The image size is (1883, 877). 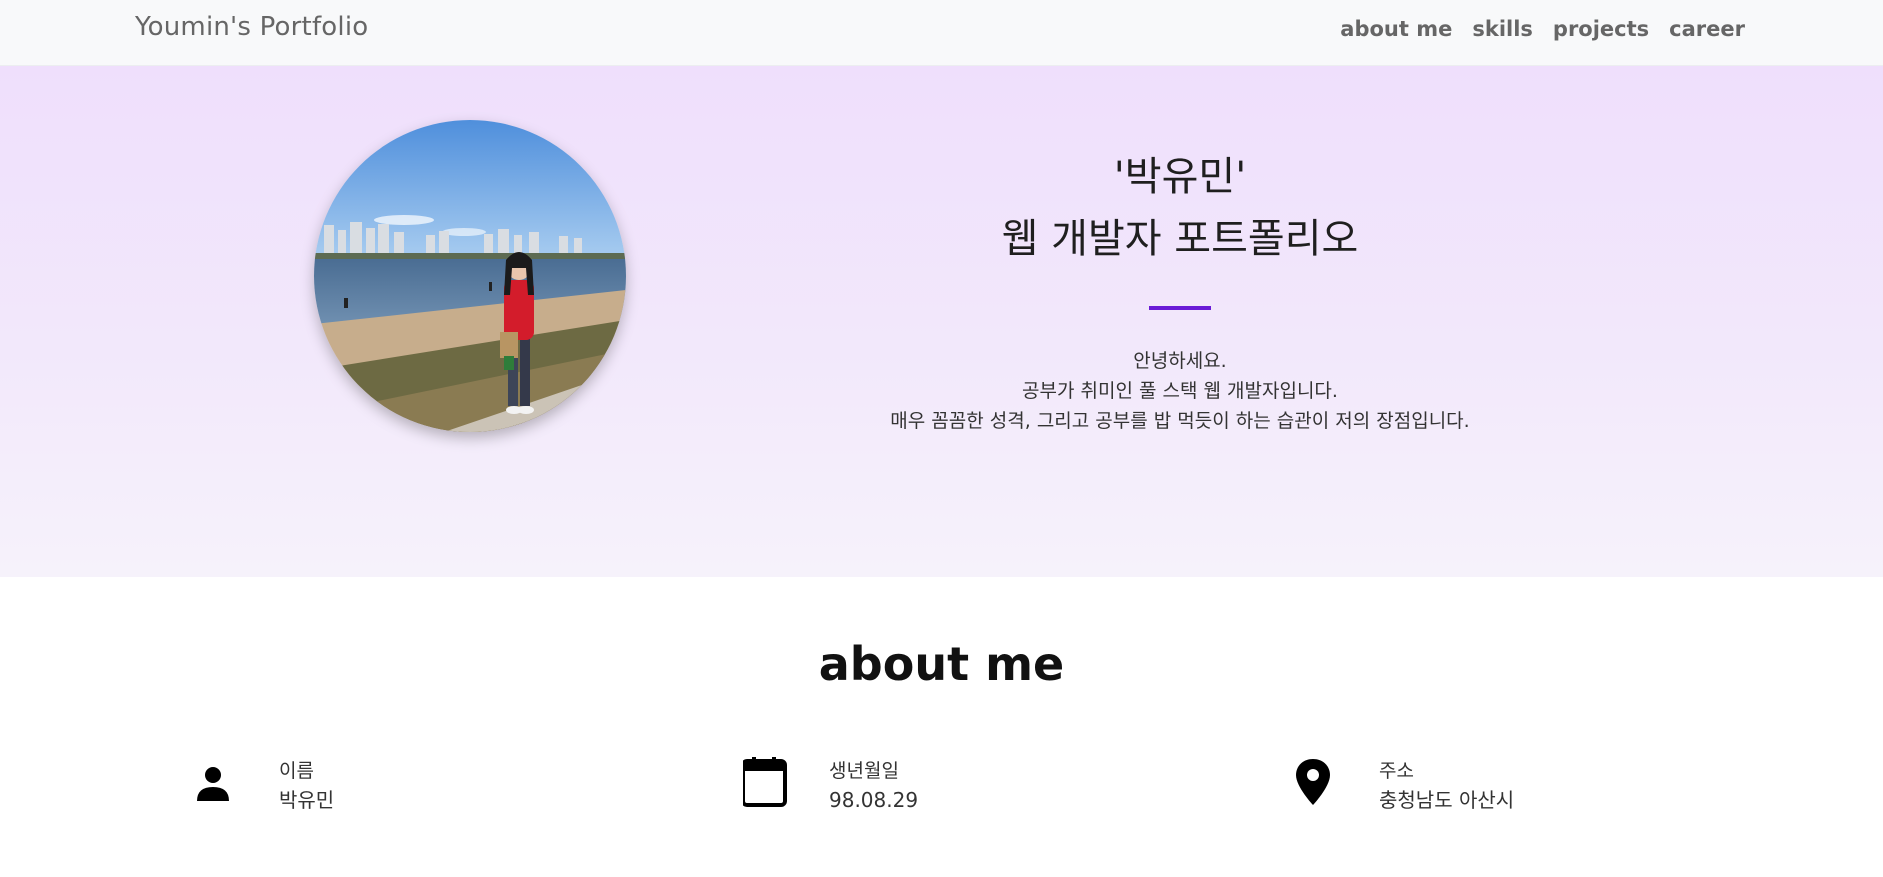 What do you see at coordinates (1313, 782) in the screenshot?
I see `location-pin-icon` at bounding box center [1313, 782].